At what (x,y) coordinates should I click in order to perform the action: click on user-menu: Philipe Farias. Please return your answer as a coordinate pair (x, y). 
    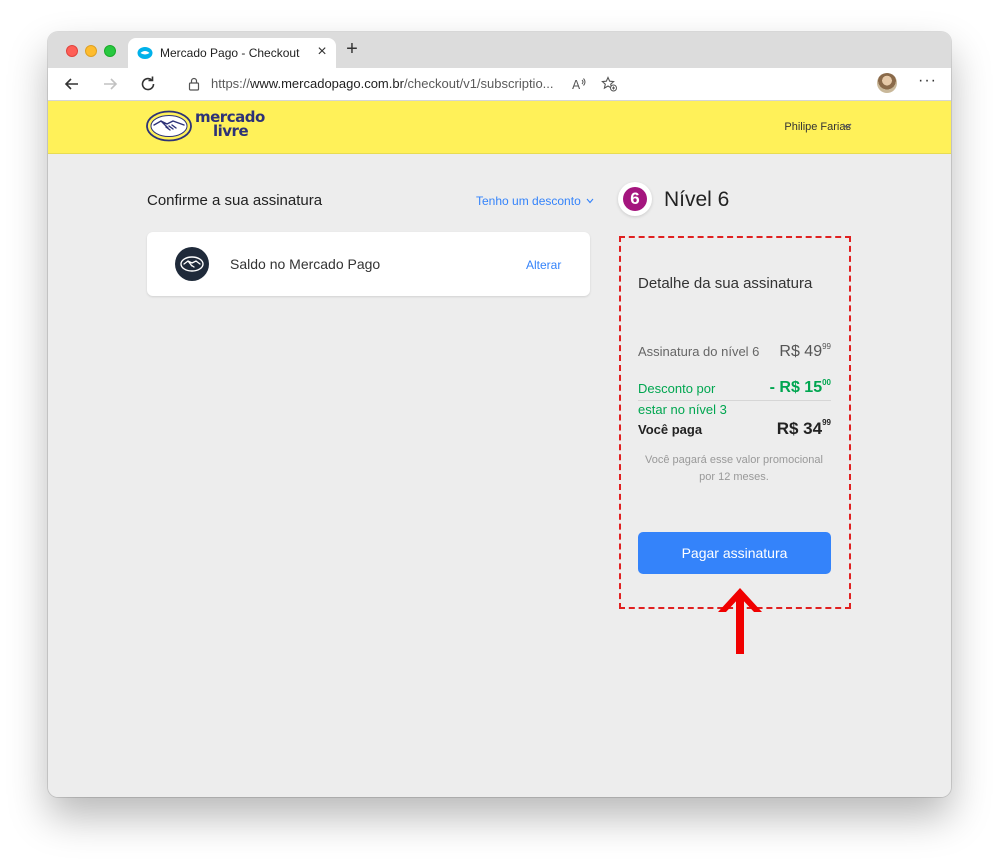
    Looking at the image, I should click on (817, 127).